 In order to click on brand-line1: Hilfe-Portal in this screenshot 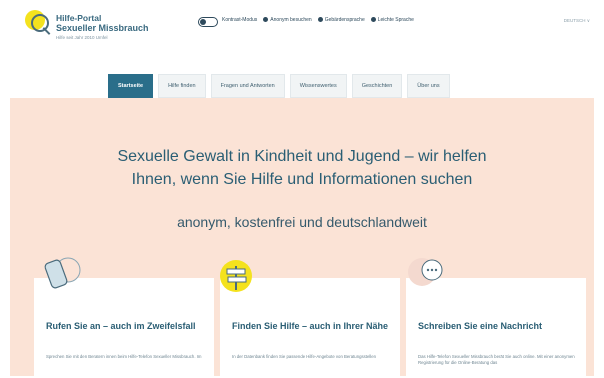, I will do `click(79, 18)`.